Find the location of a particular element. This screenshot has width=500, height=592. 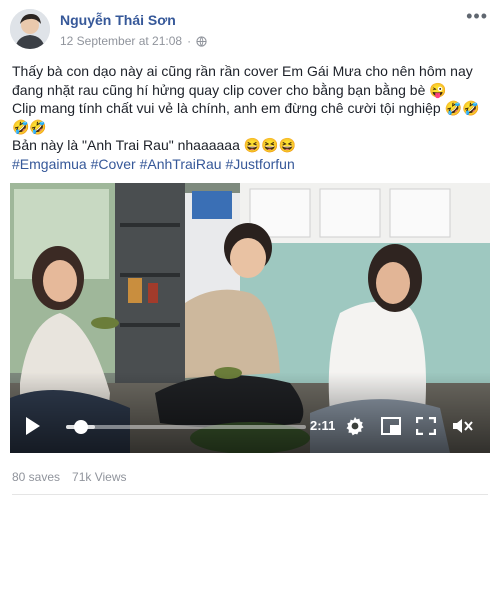

divider is located at coordinates (250, 494).